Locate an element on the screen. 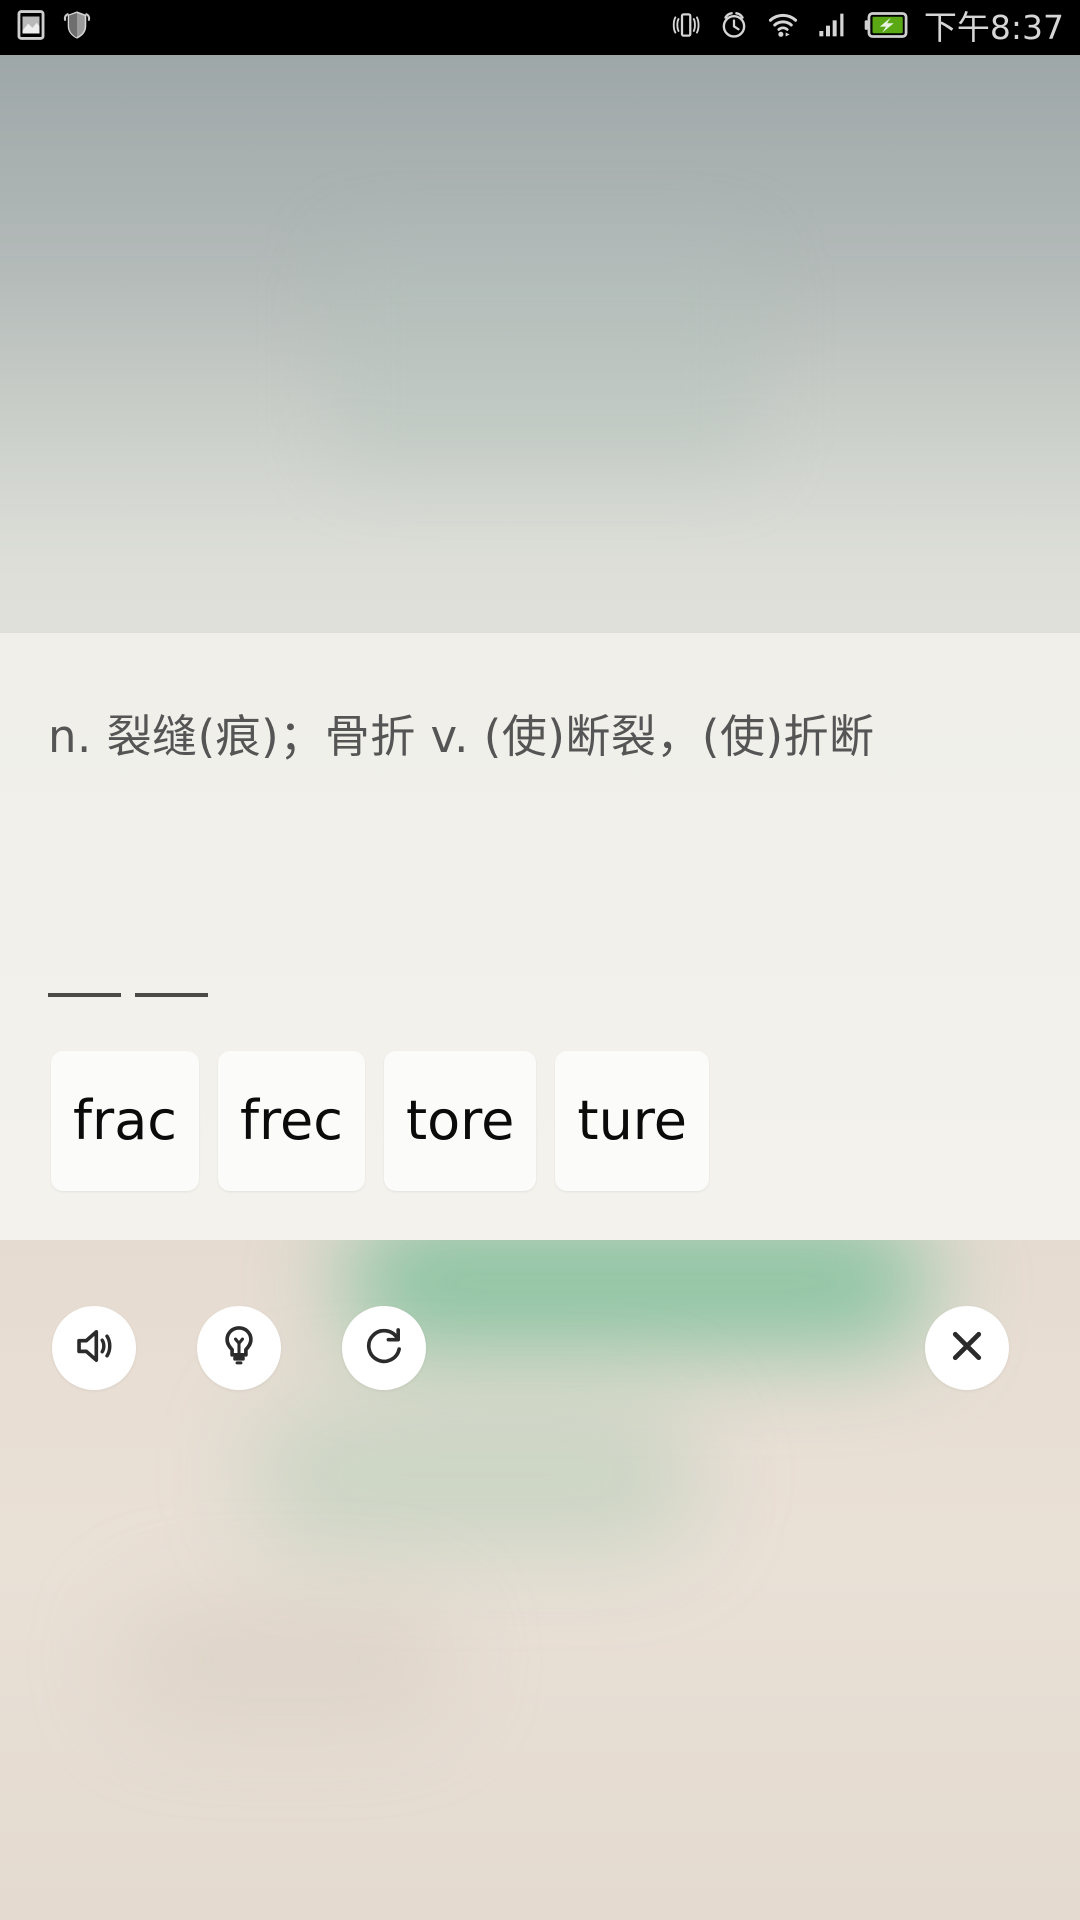  alarm-clock-icon is located at coordinates (734, 27).